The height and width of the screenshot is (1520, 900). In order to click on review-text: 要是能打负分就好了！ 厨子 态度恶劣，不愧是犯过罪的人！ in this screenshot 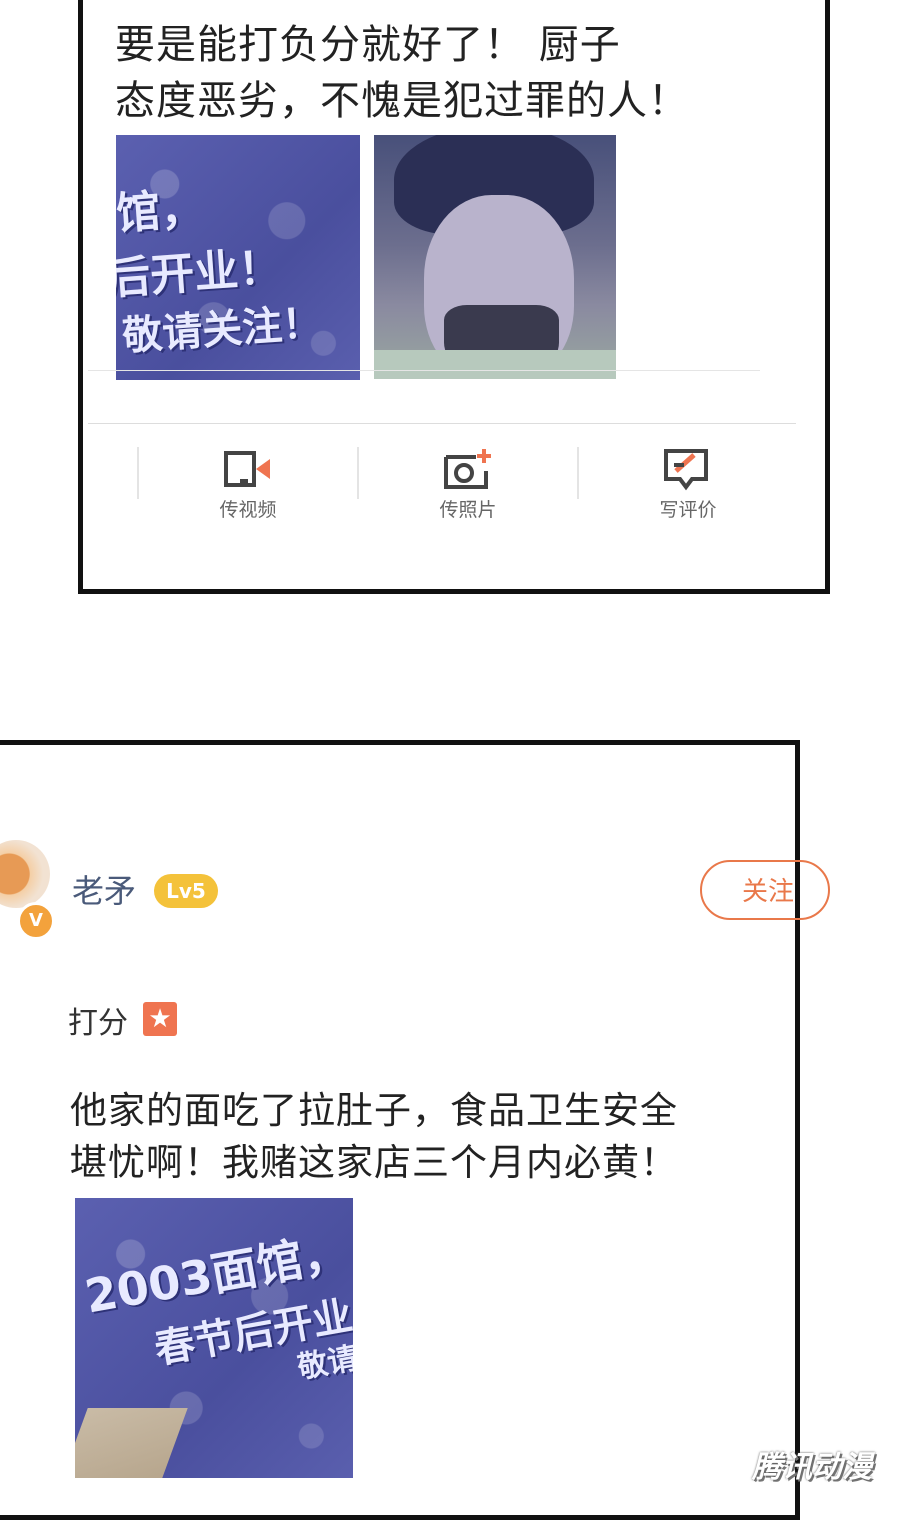, I will do `click(402, 73)`.